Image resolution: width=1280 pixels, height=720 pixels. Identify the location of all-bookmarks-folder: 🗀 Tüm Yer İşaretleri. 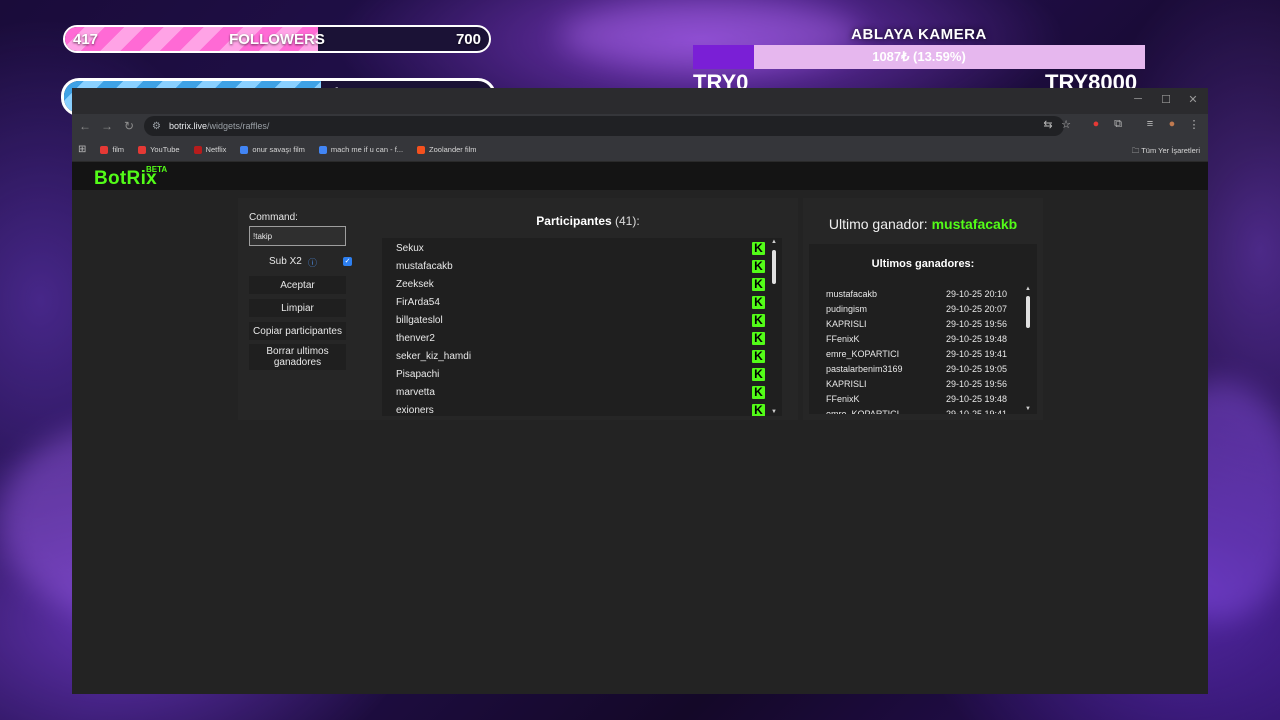
(1166, 151).